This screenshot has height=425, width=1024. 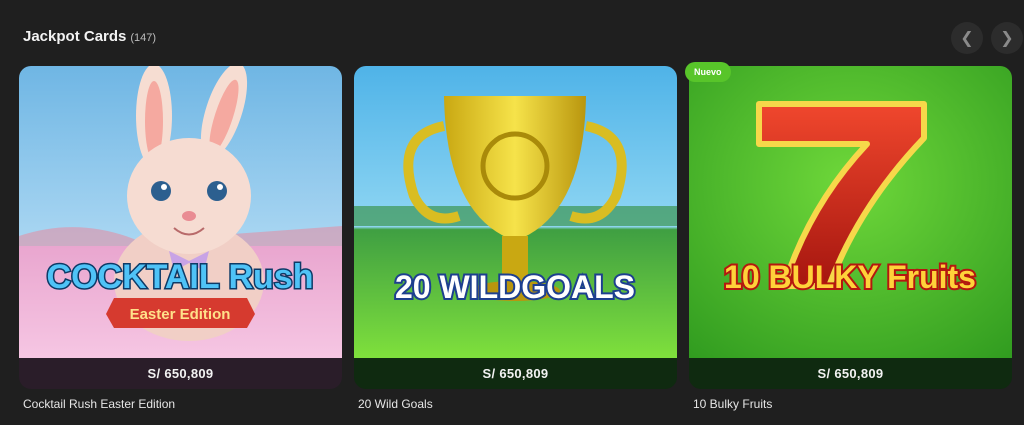 What do you see at coordinates (850, 404) in the screenshot?
I see `game-name: 10 Bulky Fruits` at bounding box center [850, 404].